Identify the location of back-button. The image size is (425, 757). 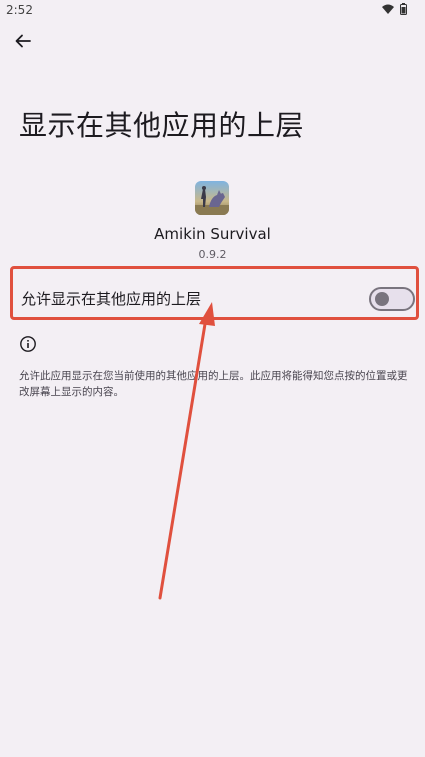
(23, 41).